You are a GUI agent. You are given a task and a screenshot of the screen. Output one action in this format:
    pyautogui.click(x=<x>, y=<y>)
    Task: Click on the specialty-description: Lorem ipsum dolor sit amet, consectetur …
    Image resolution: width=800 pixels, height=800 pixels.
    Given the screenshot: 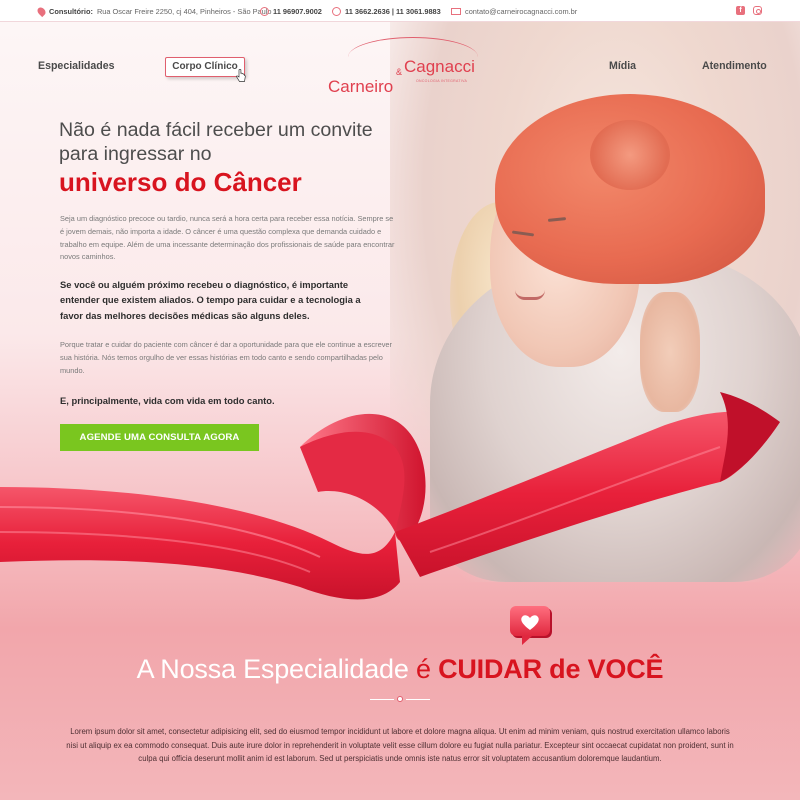 What is the action you would take?
    pyautogui.click(x=400, y=745)
    